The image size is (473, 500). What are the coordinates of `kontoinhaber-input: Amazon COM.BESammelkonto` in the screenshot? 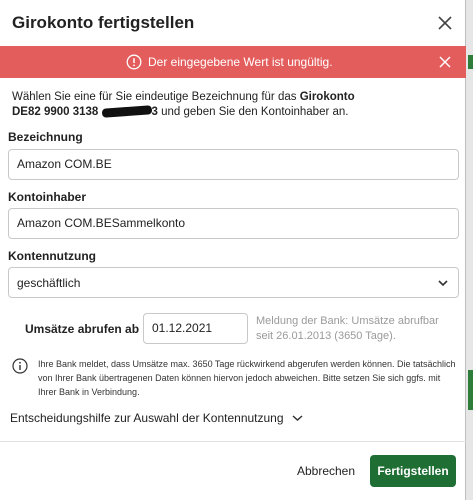 It's located at (233, 223).